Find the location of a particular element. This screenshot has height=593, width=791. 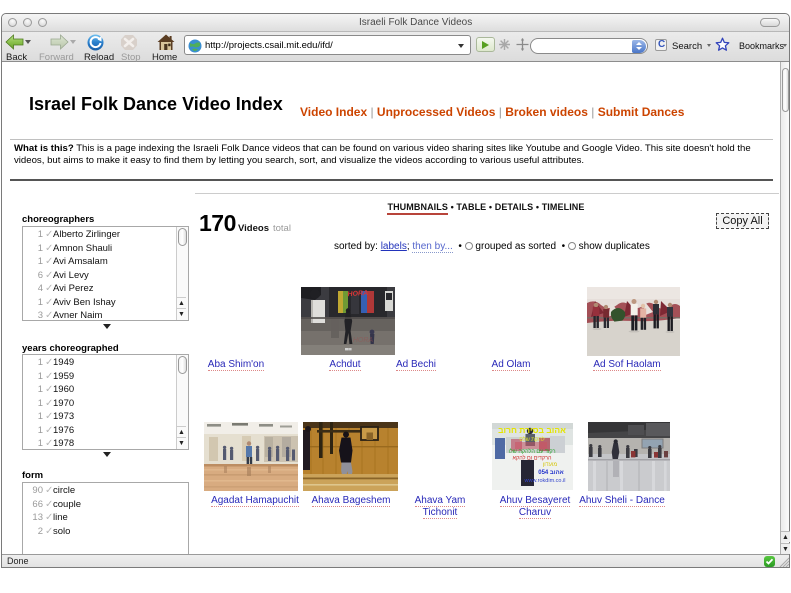

svg-text: מועדון is located at coordinates (550, 465).